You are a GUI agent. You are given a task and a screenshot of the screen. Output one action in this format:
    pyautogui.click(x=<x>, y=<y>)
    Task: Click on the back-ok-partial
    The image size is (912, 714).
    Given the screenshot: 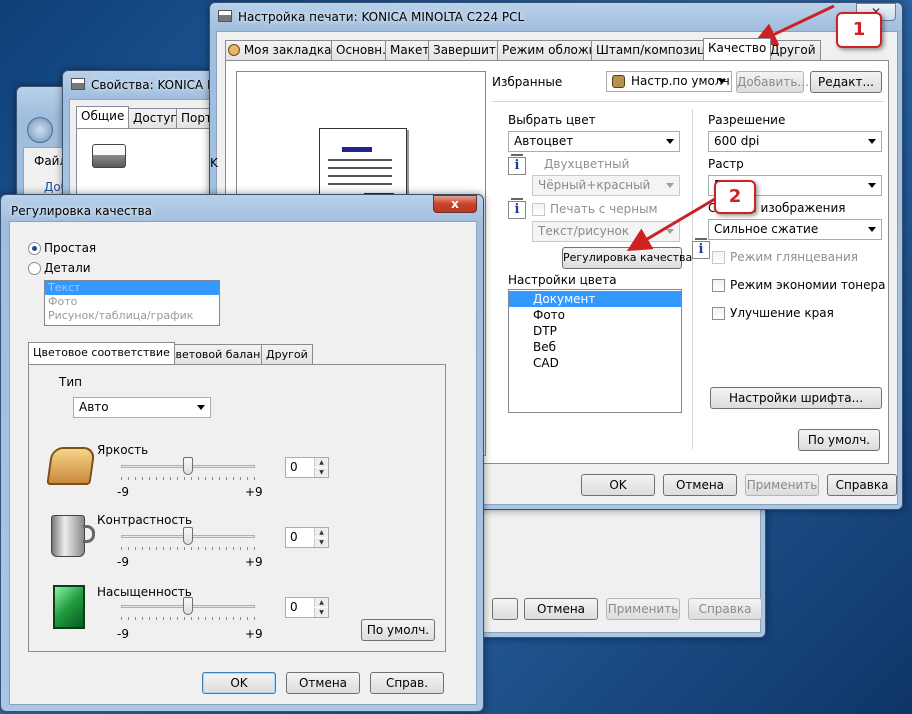 What is the action you would take?
    pyautogui.click(x=505, y=609)
    